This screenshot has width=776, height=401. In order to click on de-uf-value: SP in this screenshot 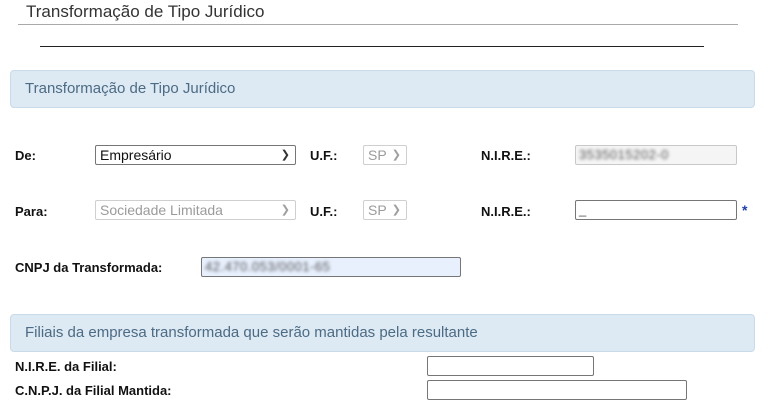, I will do `click(377, 155)`.